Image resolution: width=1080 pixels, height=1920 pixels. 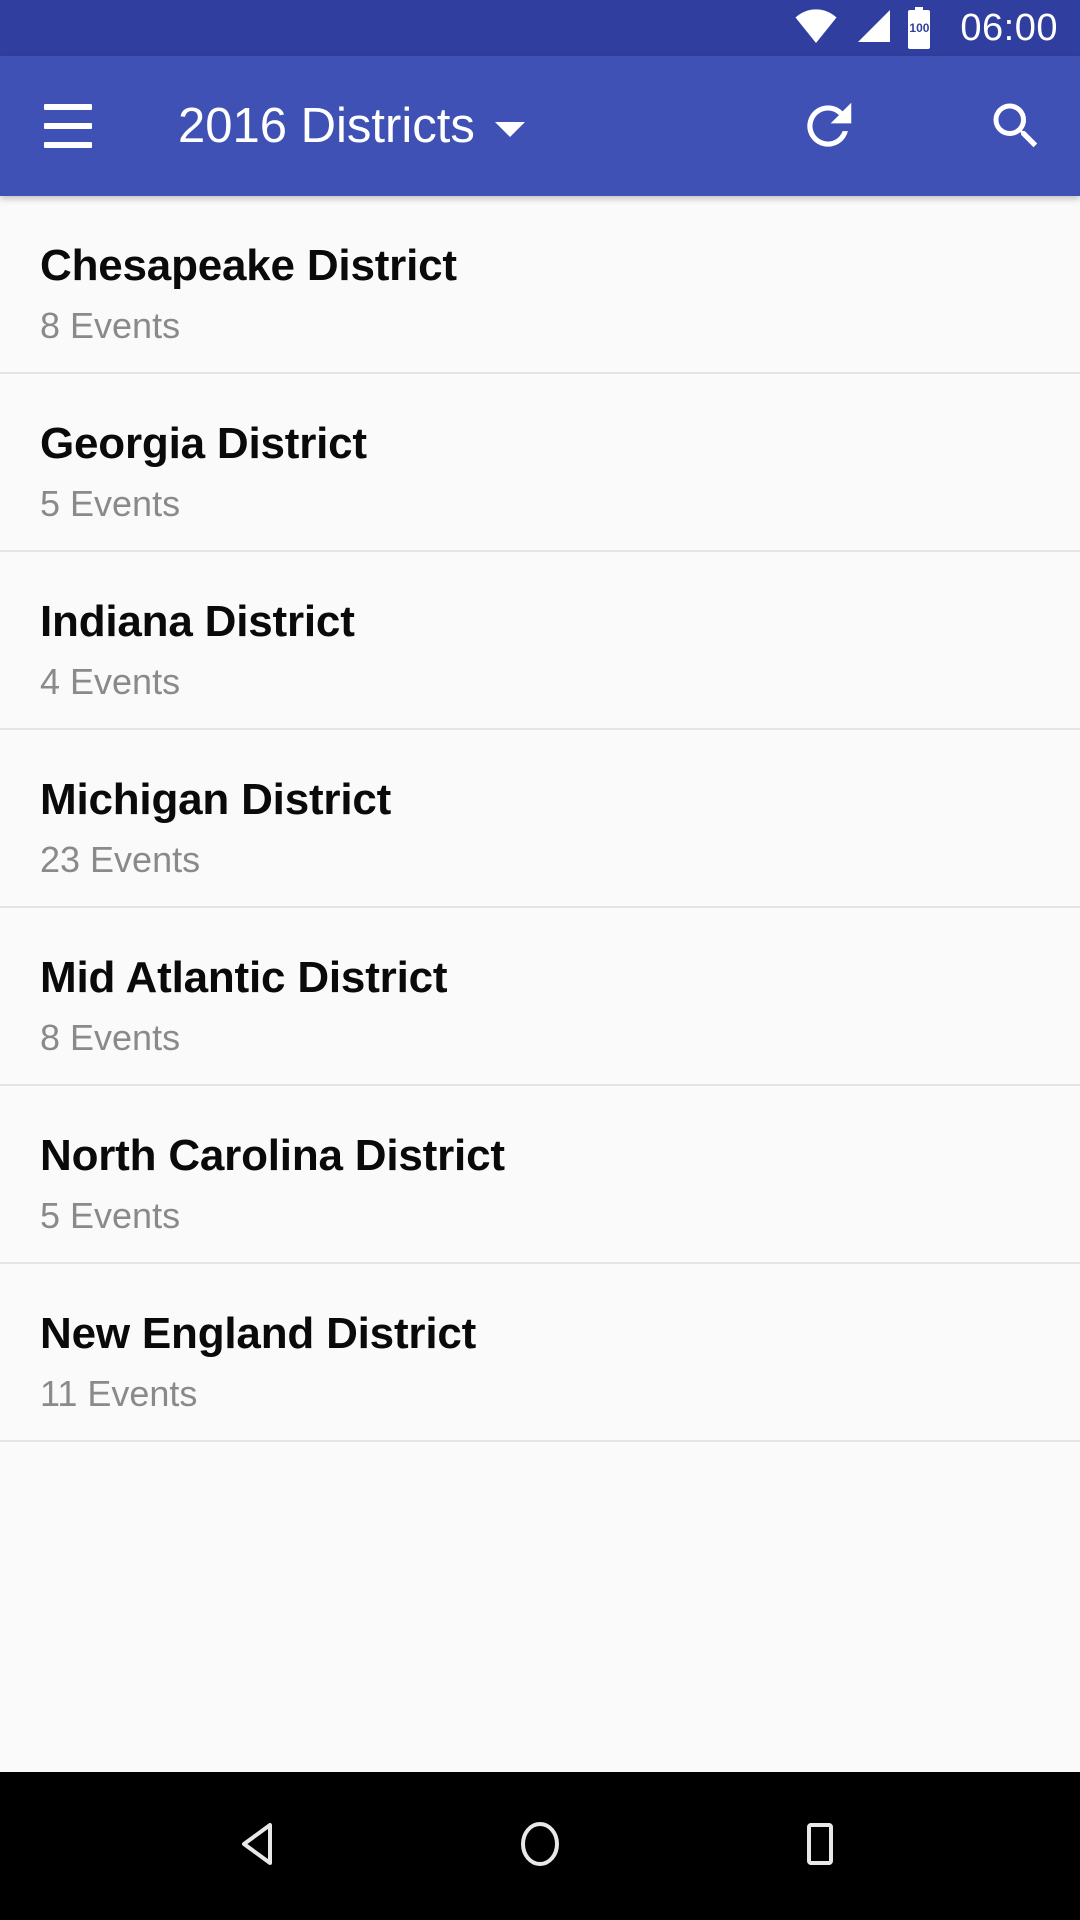 I want to click on refresh-button, so click(x=828, y=128).